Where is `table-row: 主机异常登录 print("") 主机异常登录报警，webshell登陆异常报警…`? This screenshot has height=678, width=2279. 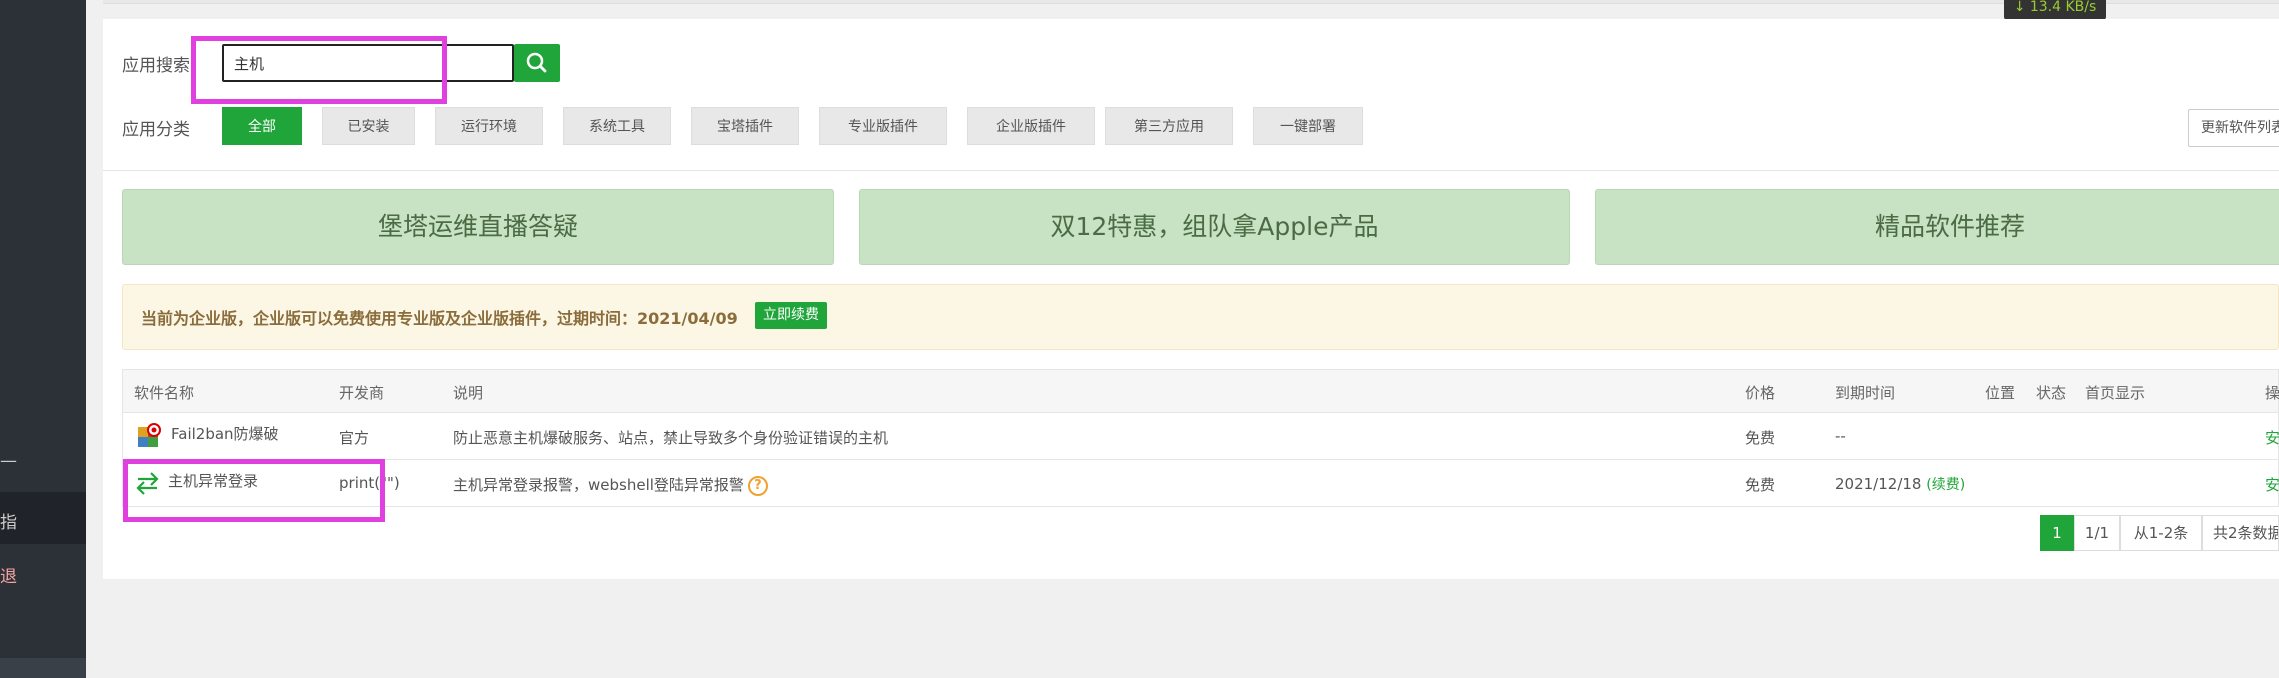 table-row: 主机异常登录 print("") 主机异常登录报警，webshell登陆异常报警… is located at coordinates (1201, 483).